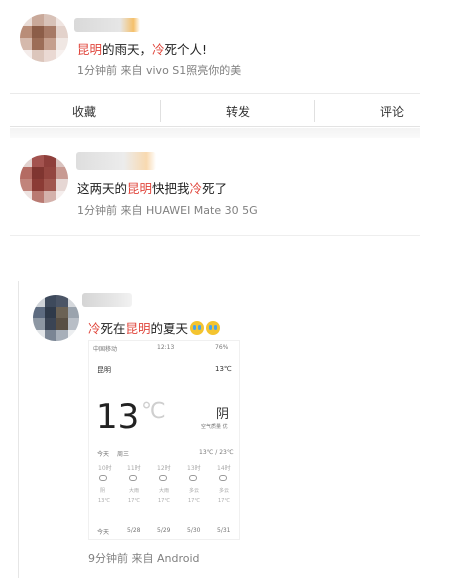 This screenshot has height=583, width=471. I want to click on favorite-button: 收藏, so click(84, 111).